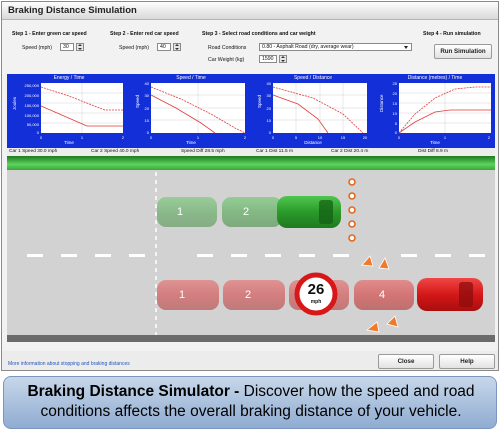 Image resolution: width=500 pixels, height=433 pixels. I want to click on speed-sign-unit: mph, so click(316, 302).